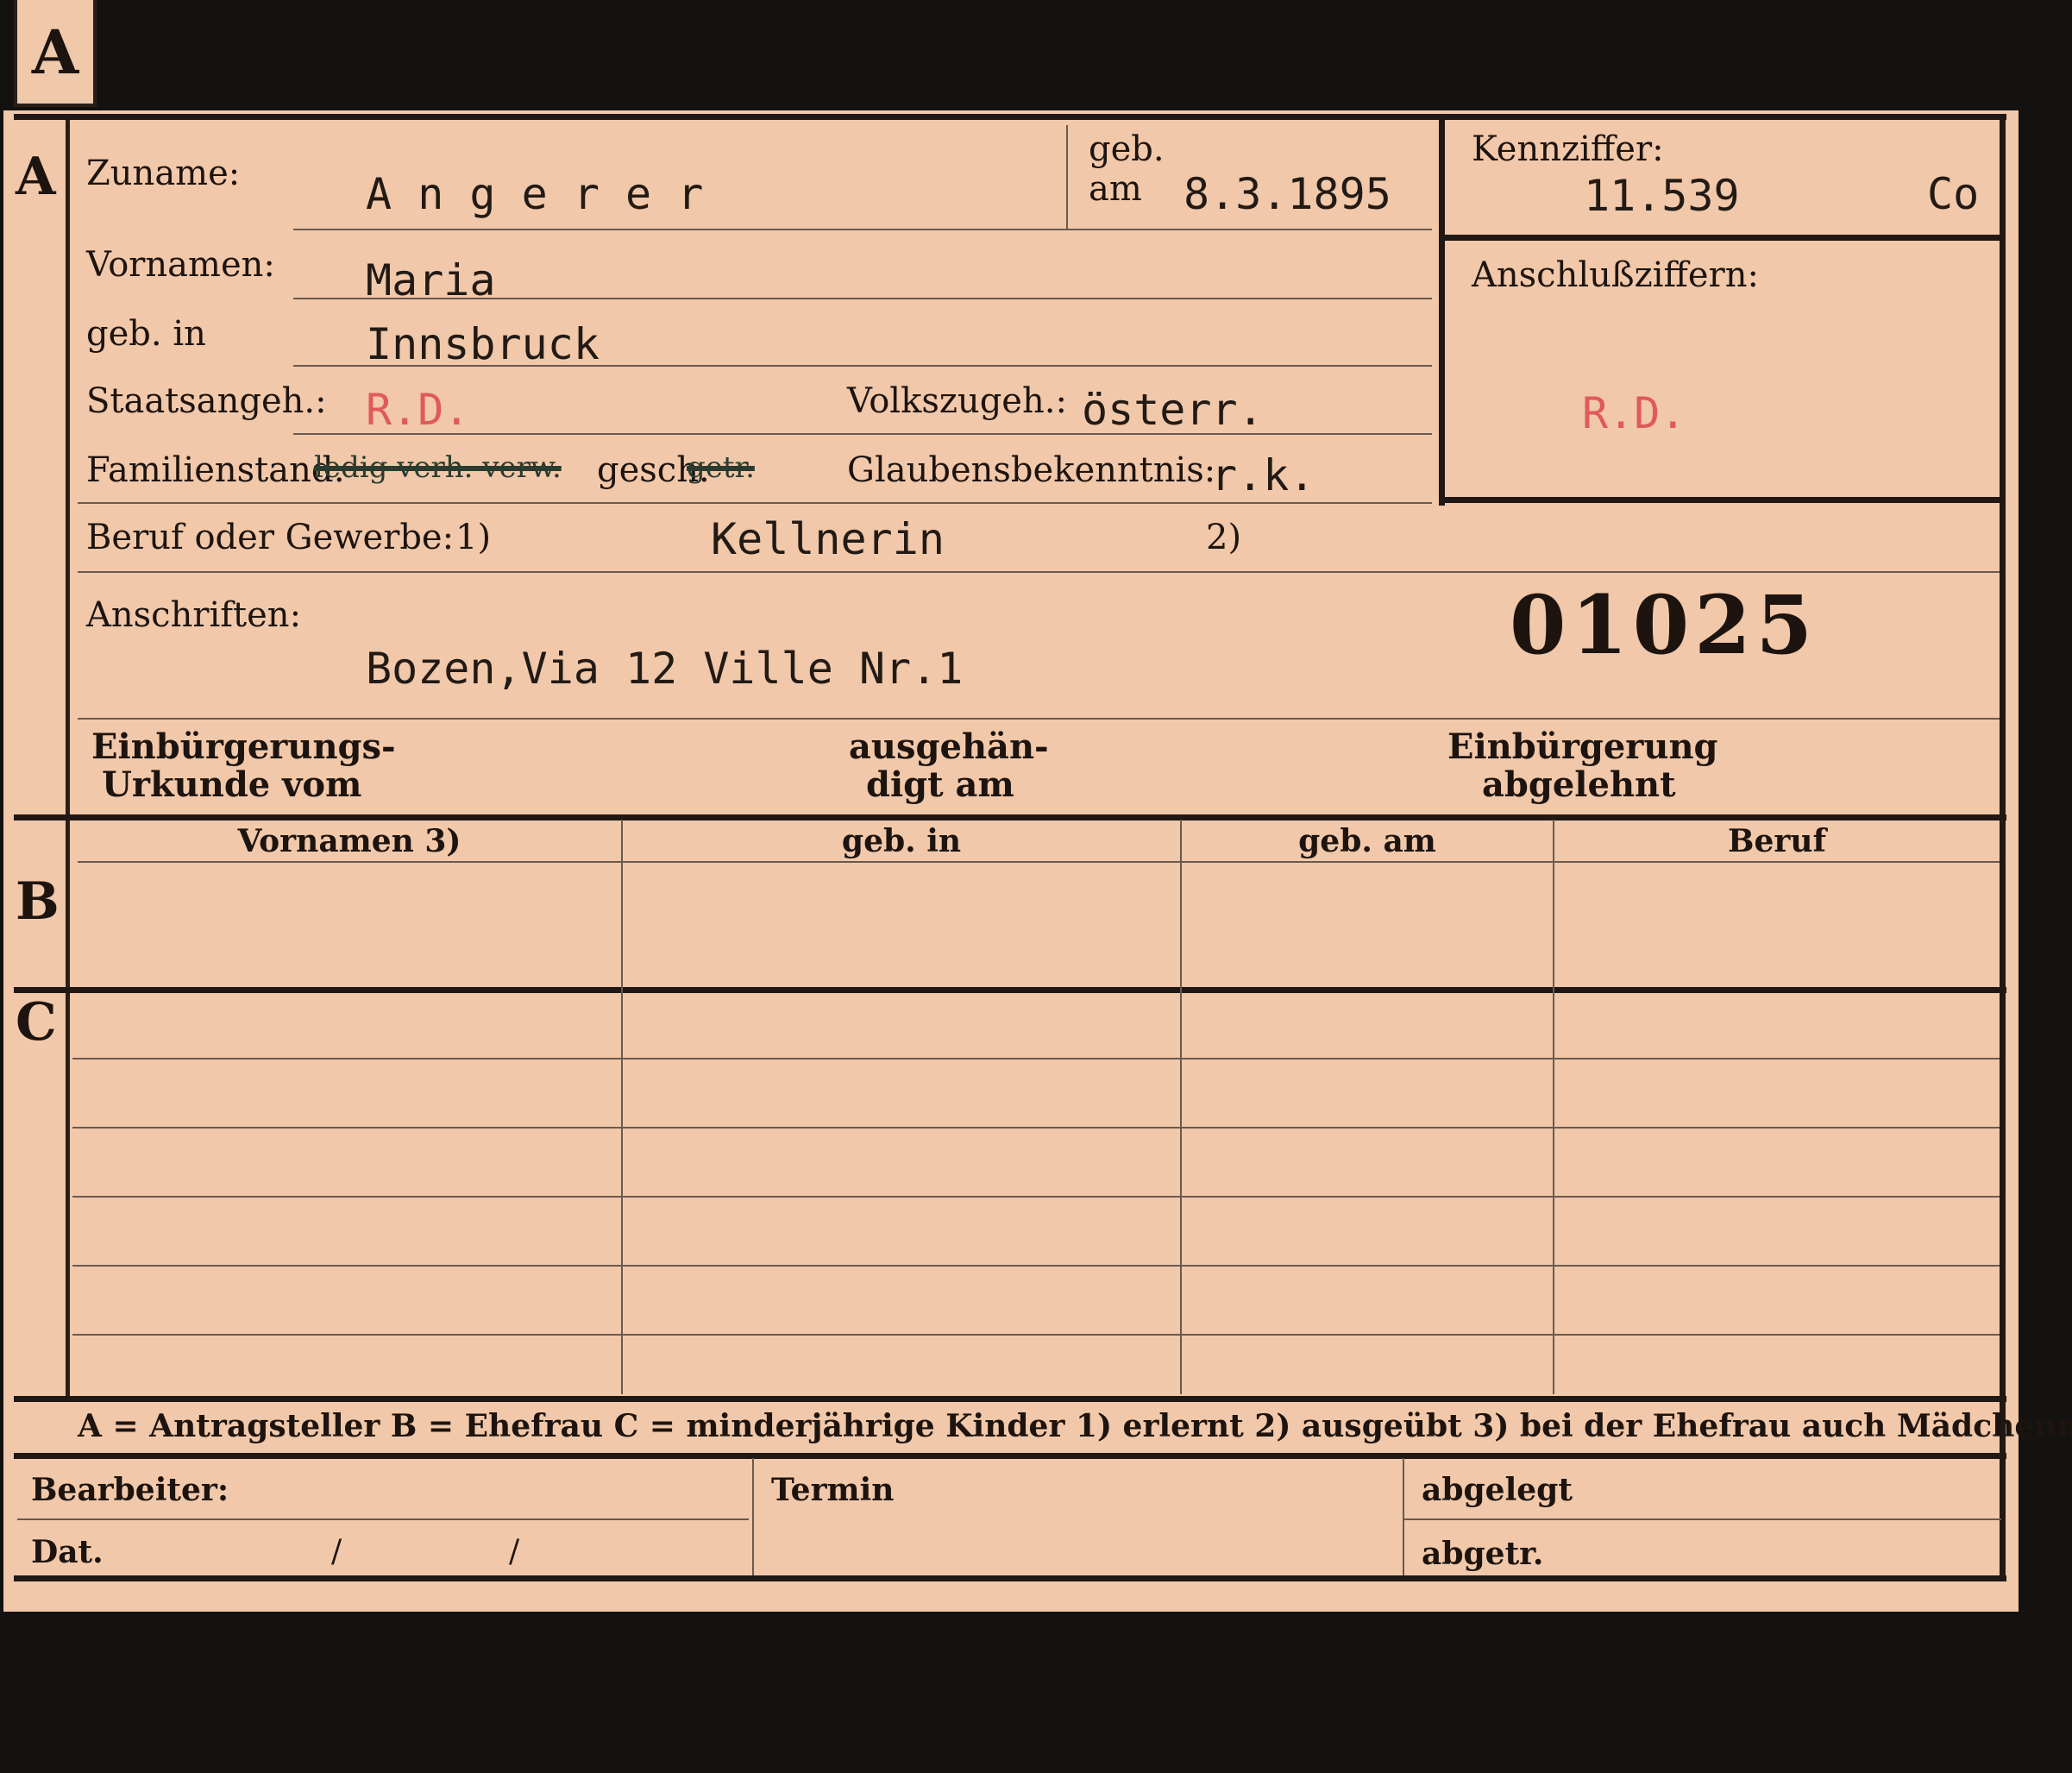 This screenshot has width=2072, height=1773. Describe the element at coordinates (1173, 410) in the screenshot. I see `volkszugeh-value: österr.` at that location.